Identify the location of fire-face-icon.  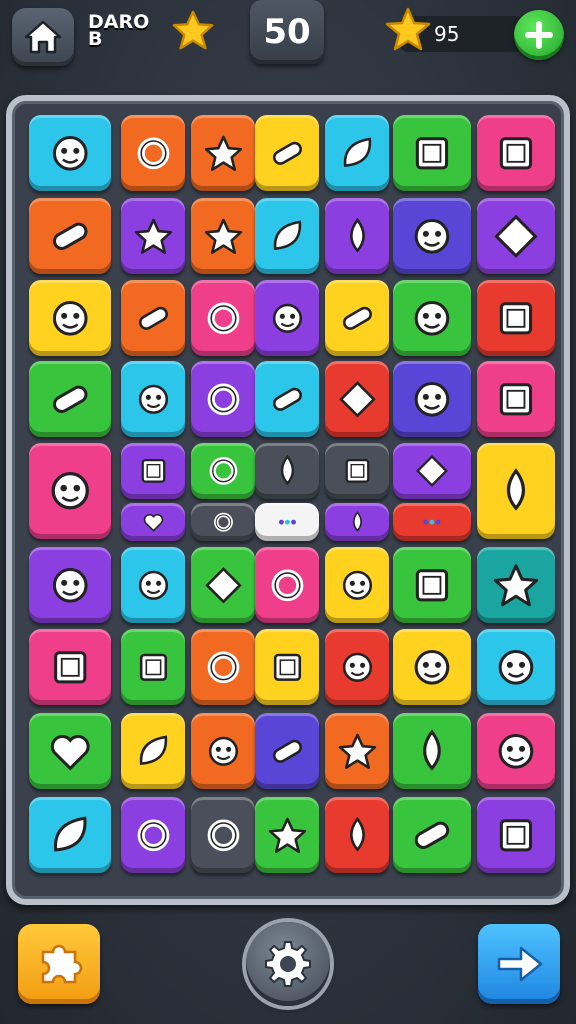
(357, 667).